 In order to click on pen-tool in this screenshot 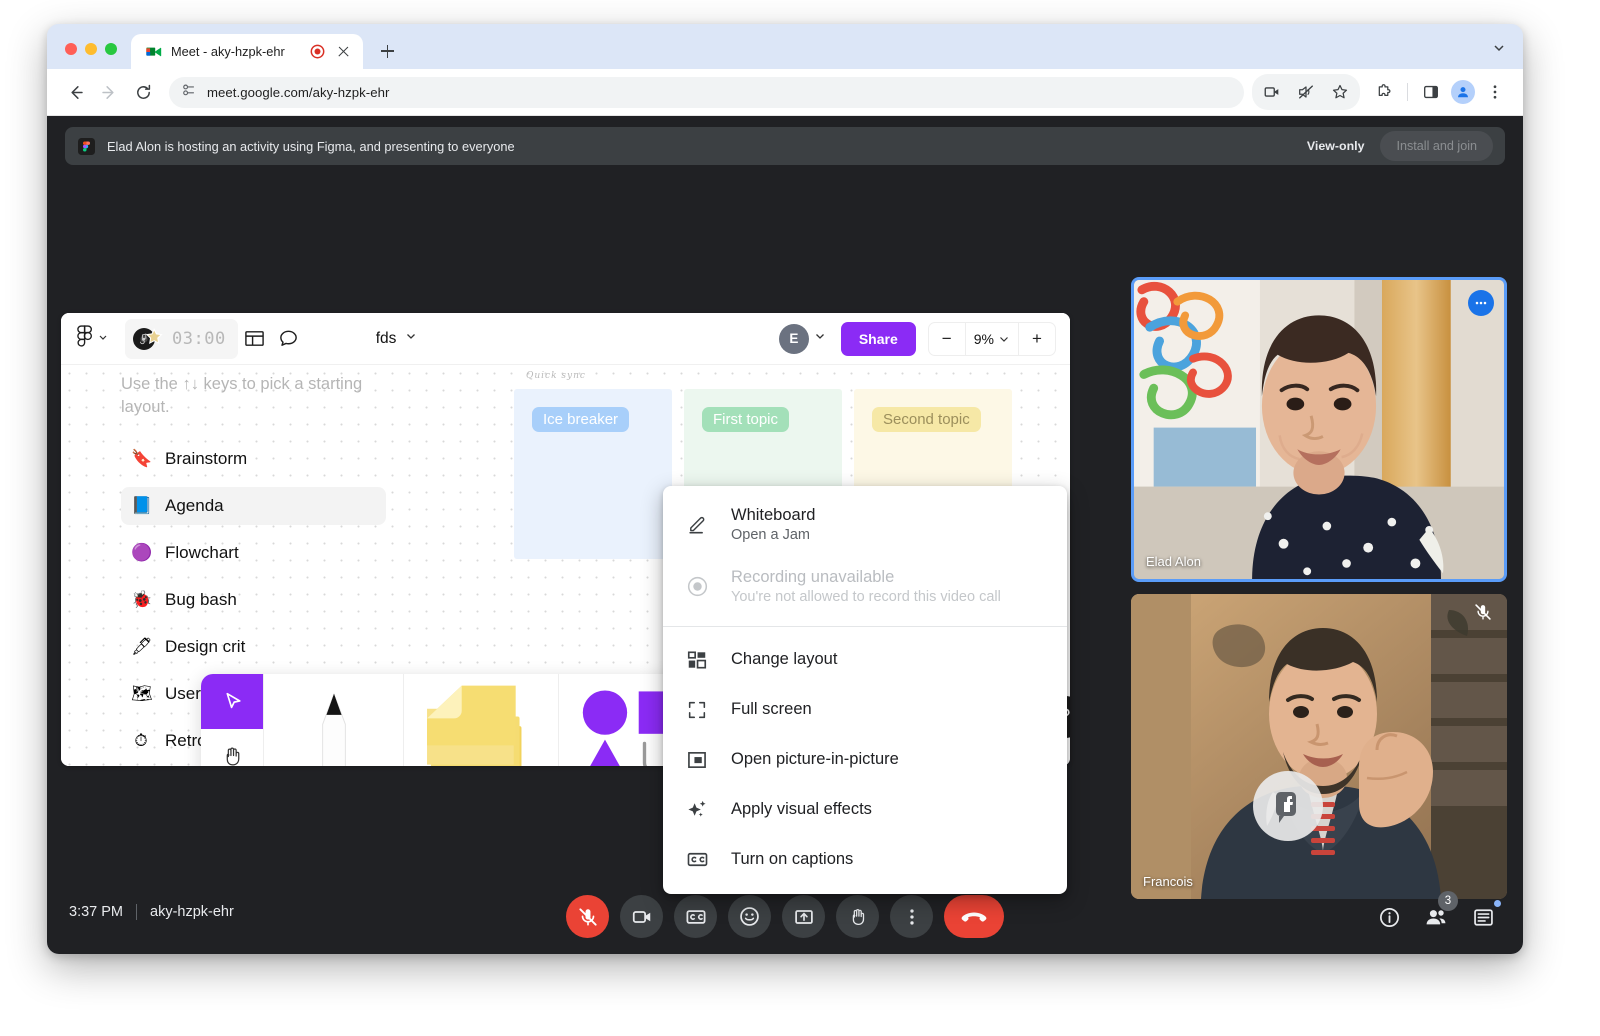, I will do `click(333, 720)`.